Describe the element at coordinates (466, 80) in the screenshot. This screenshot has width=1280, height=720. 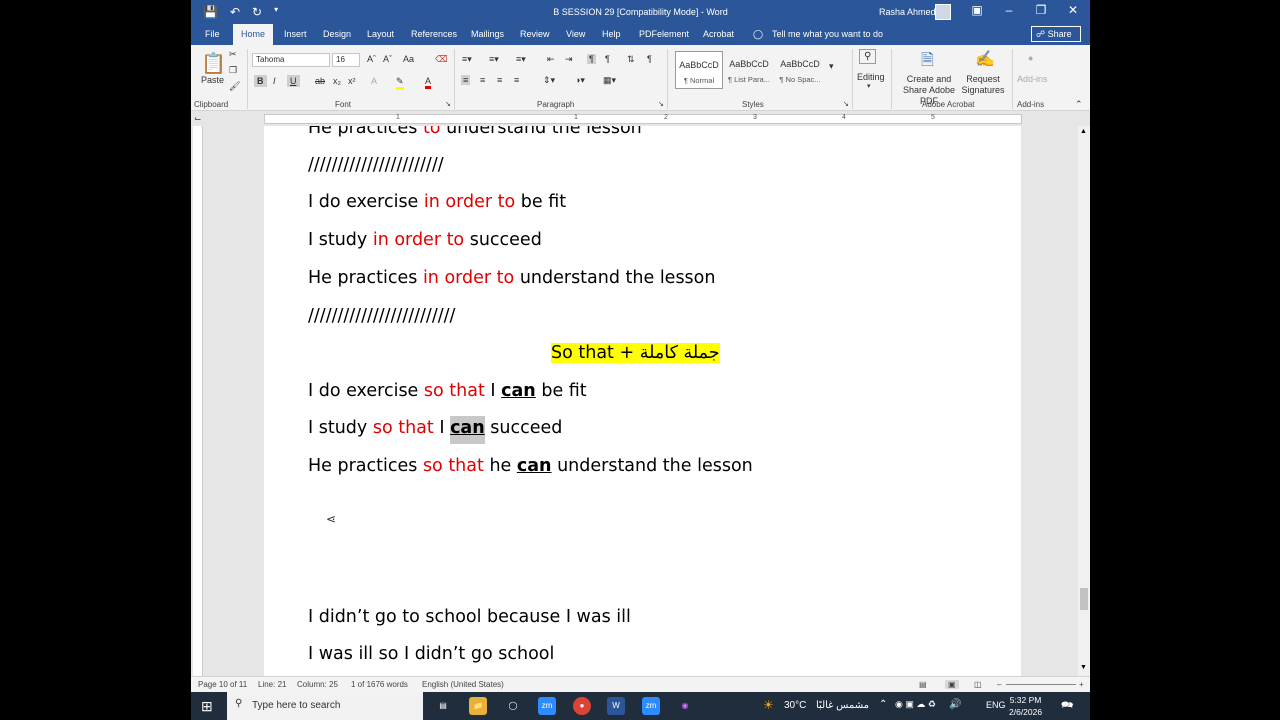
I see `align-left-icon: ≡` at that location.